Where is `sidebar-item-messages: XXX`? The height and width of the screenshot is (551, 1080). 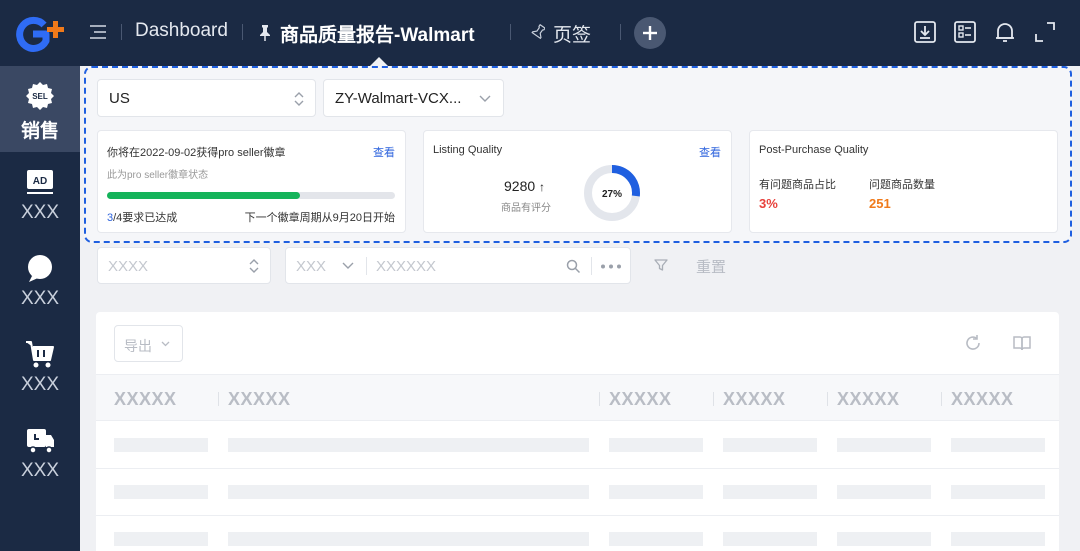
sidebar-item-messages: XXX is located at coordinates (40, 281).